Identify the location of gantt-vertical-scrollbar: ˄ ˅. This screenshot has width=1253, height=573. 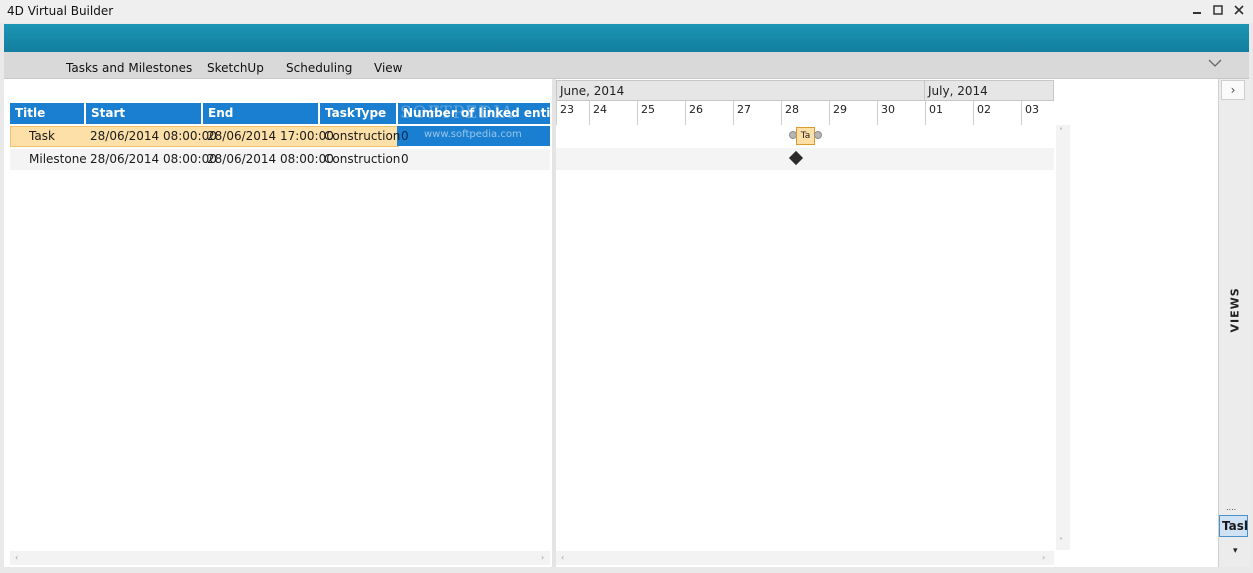
(1063, 337).